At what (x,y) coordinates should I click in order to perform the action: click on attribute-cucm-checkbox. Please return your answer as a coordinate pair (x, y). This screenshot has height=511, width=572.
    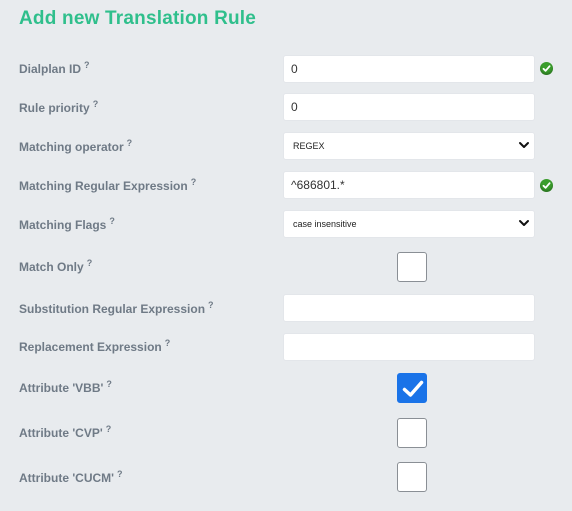
    Looking at the image, I should click on (412, 477).